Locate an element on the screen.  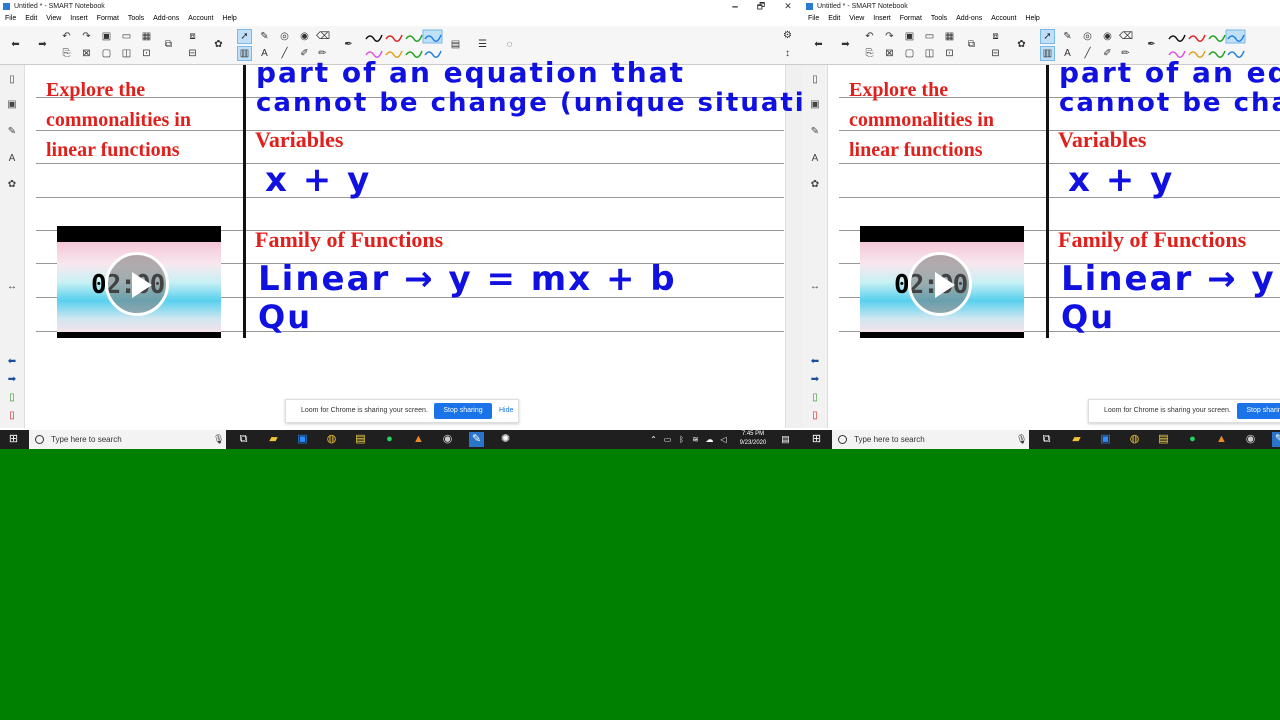
close-button: ✕ is located at coordinates (788, 6).